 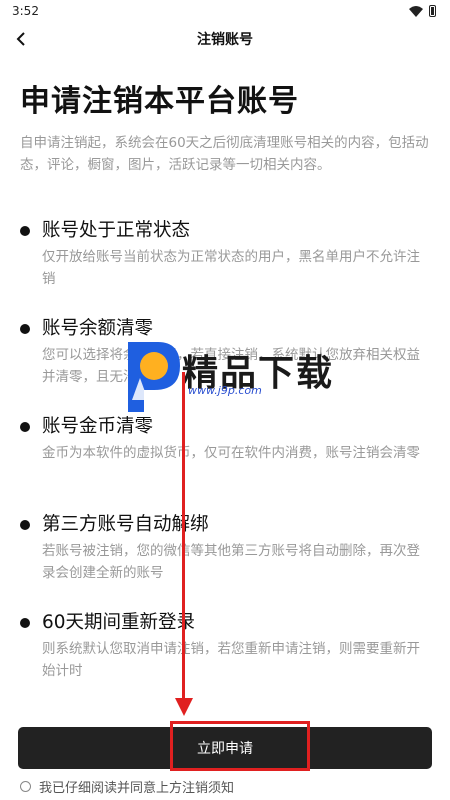 I want to click on page-title: 申请注销本平台账号, so click(x=159, y=101).